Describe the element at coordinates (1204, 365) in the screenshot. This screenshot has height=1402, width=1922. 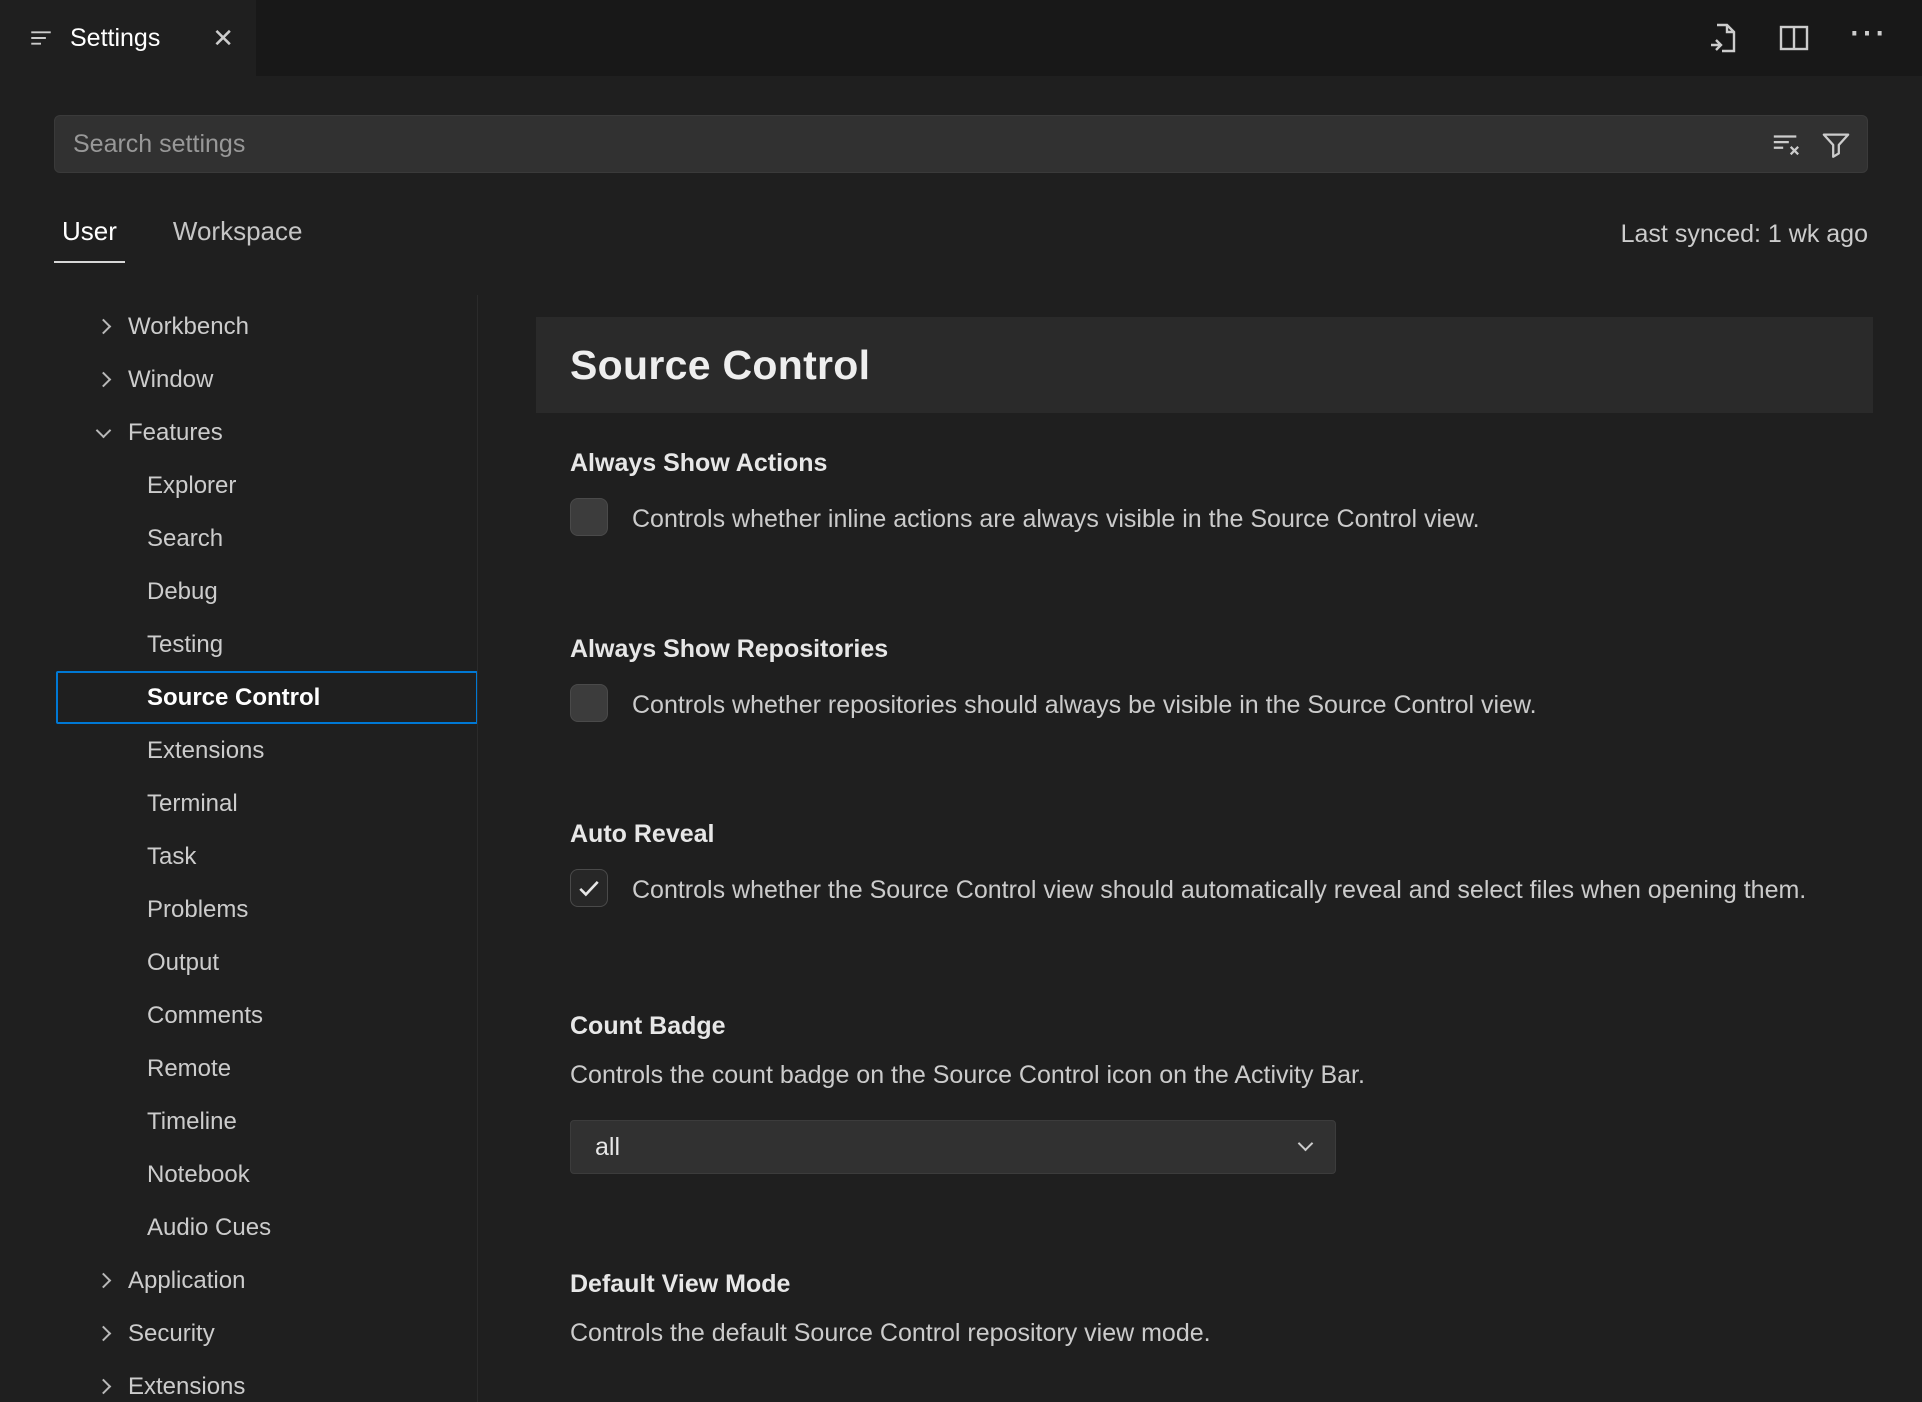
I see `section-header: Source Control` at that location.